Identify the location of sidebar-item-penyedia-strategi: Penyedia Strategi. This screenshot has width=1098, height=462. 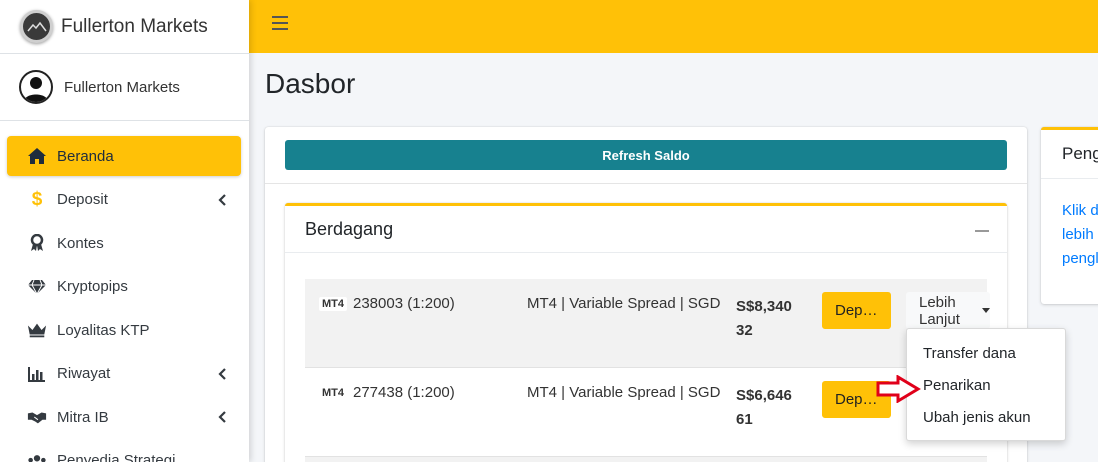
(124, 451).